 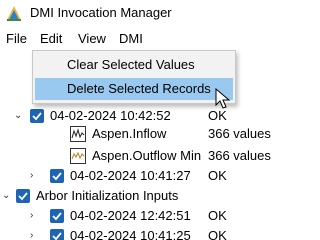 What do you see at coordinates (101, 12) in the screenshot?
I see `window-title: DMI Invocation Manager` at bounding box center [101, 12].